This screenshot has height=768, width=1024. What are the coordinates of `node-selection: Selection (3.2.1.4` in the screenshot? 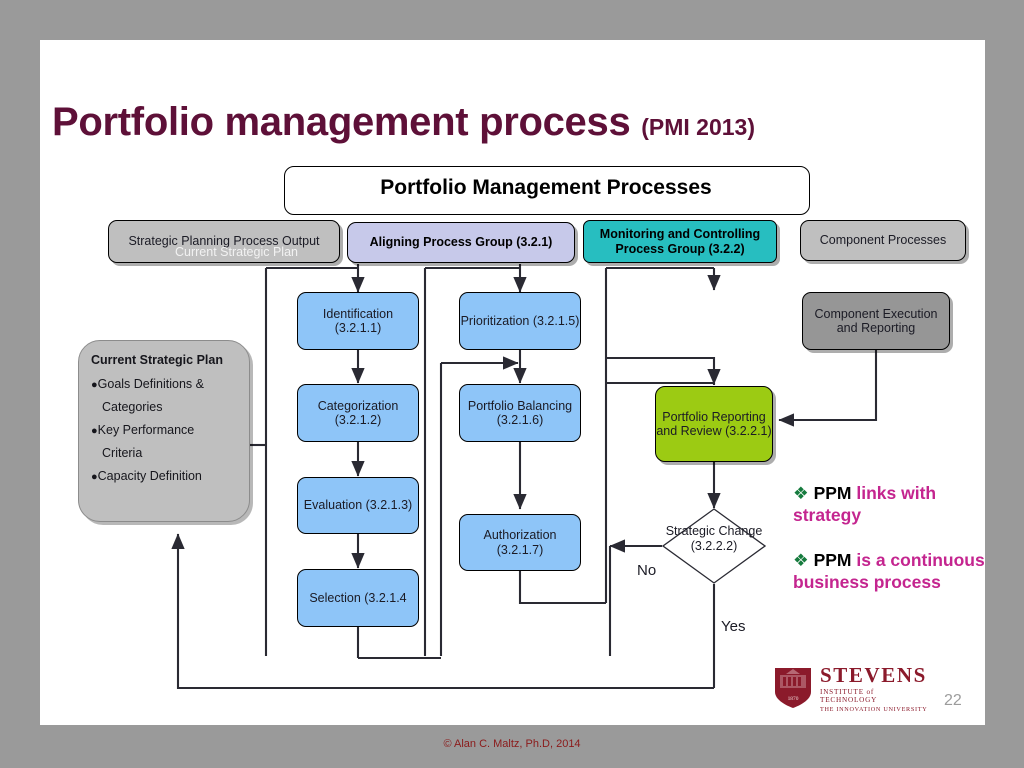 It's located at (358, 598).